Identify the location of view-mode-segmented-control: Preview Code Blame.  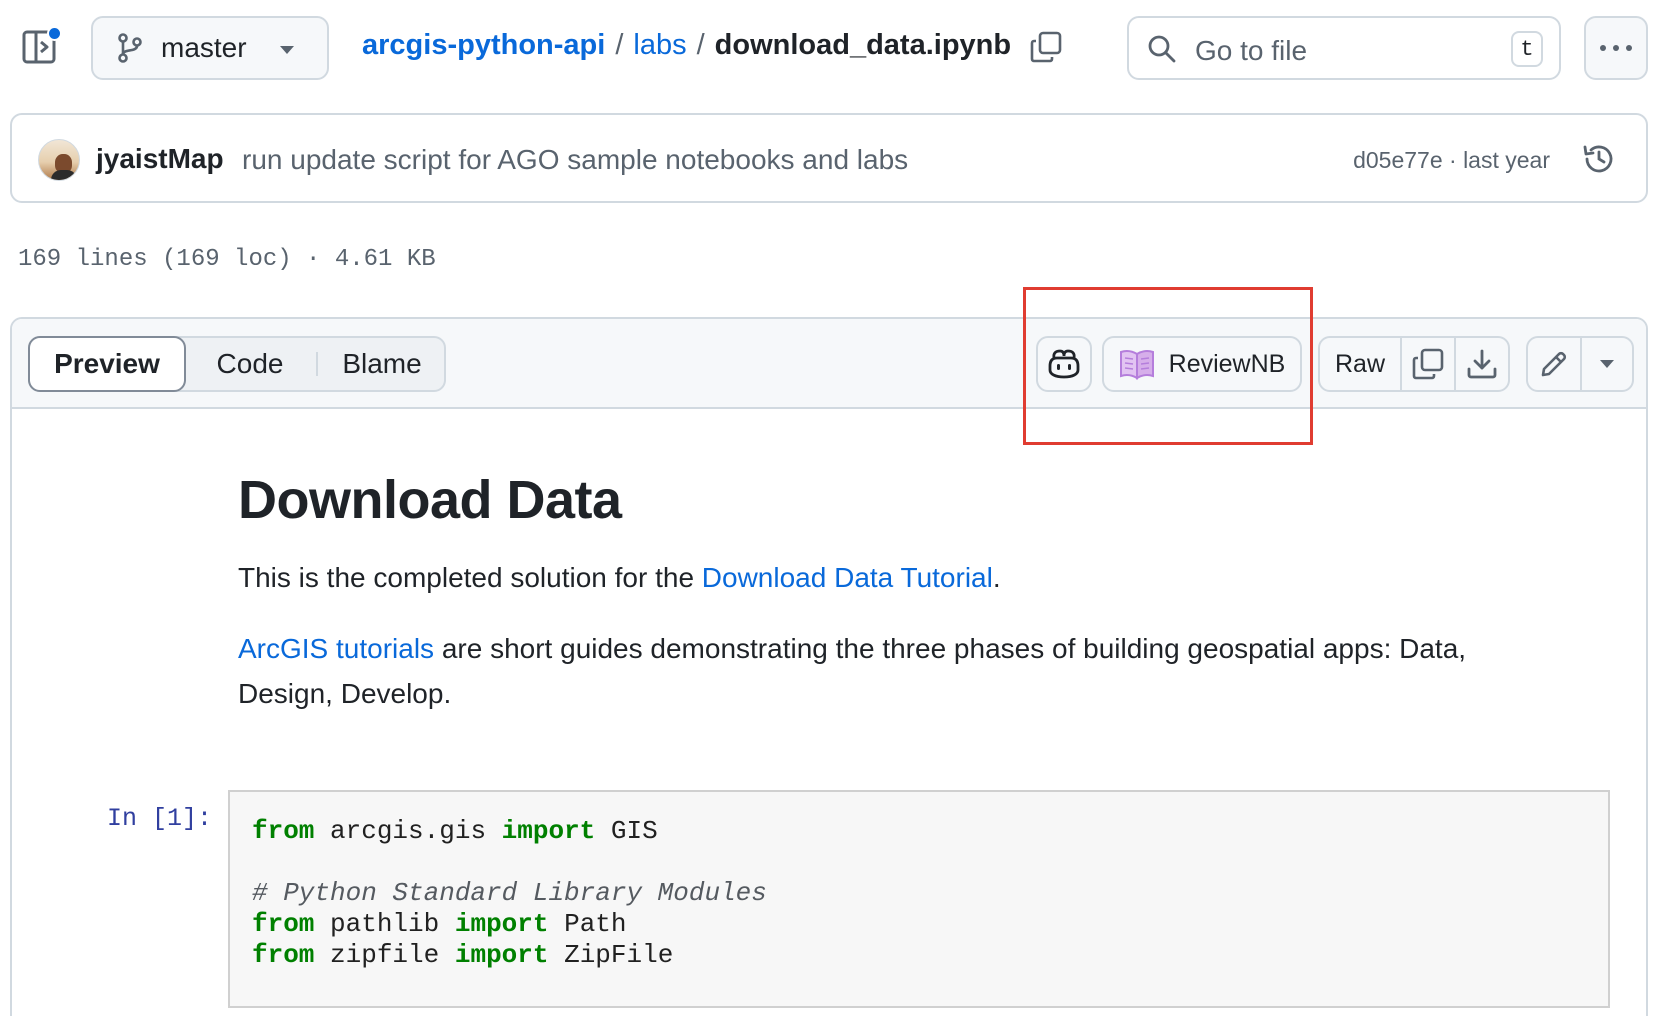
(237, 364).